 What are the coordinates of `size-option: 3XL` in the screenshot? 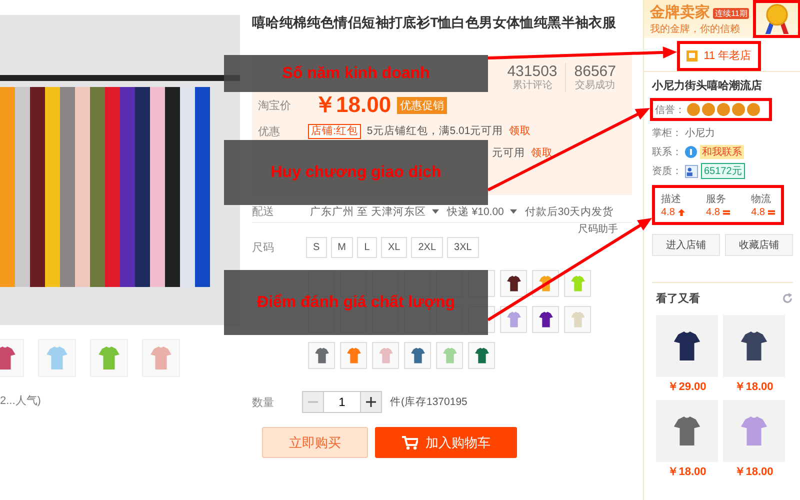 It's located at (463, 247).